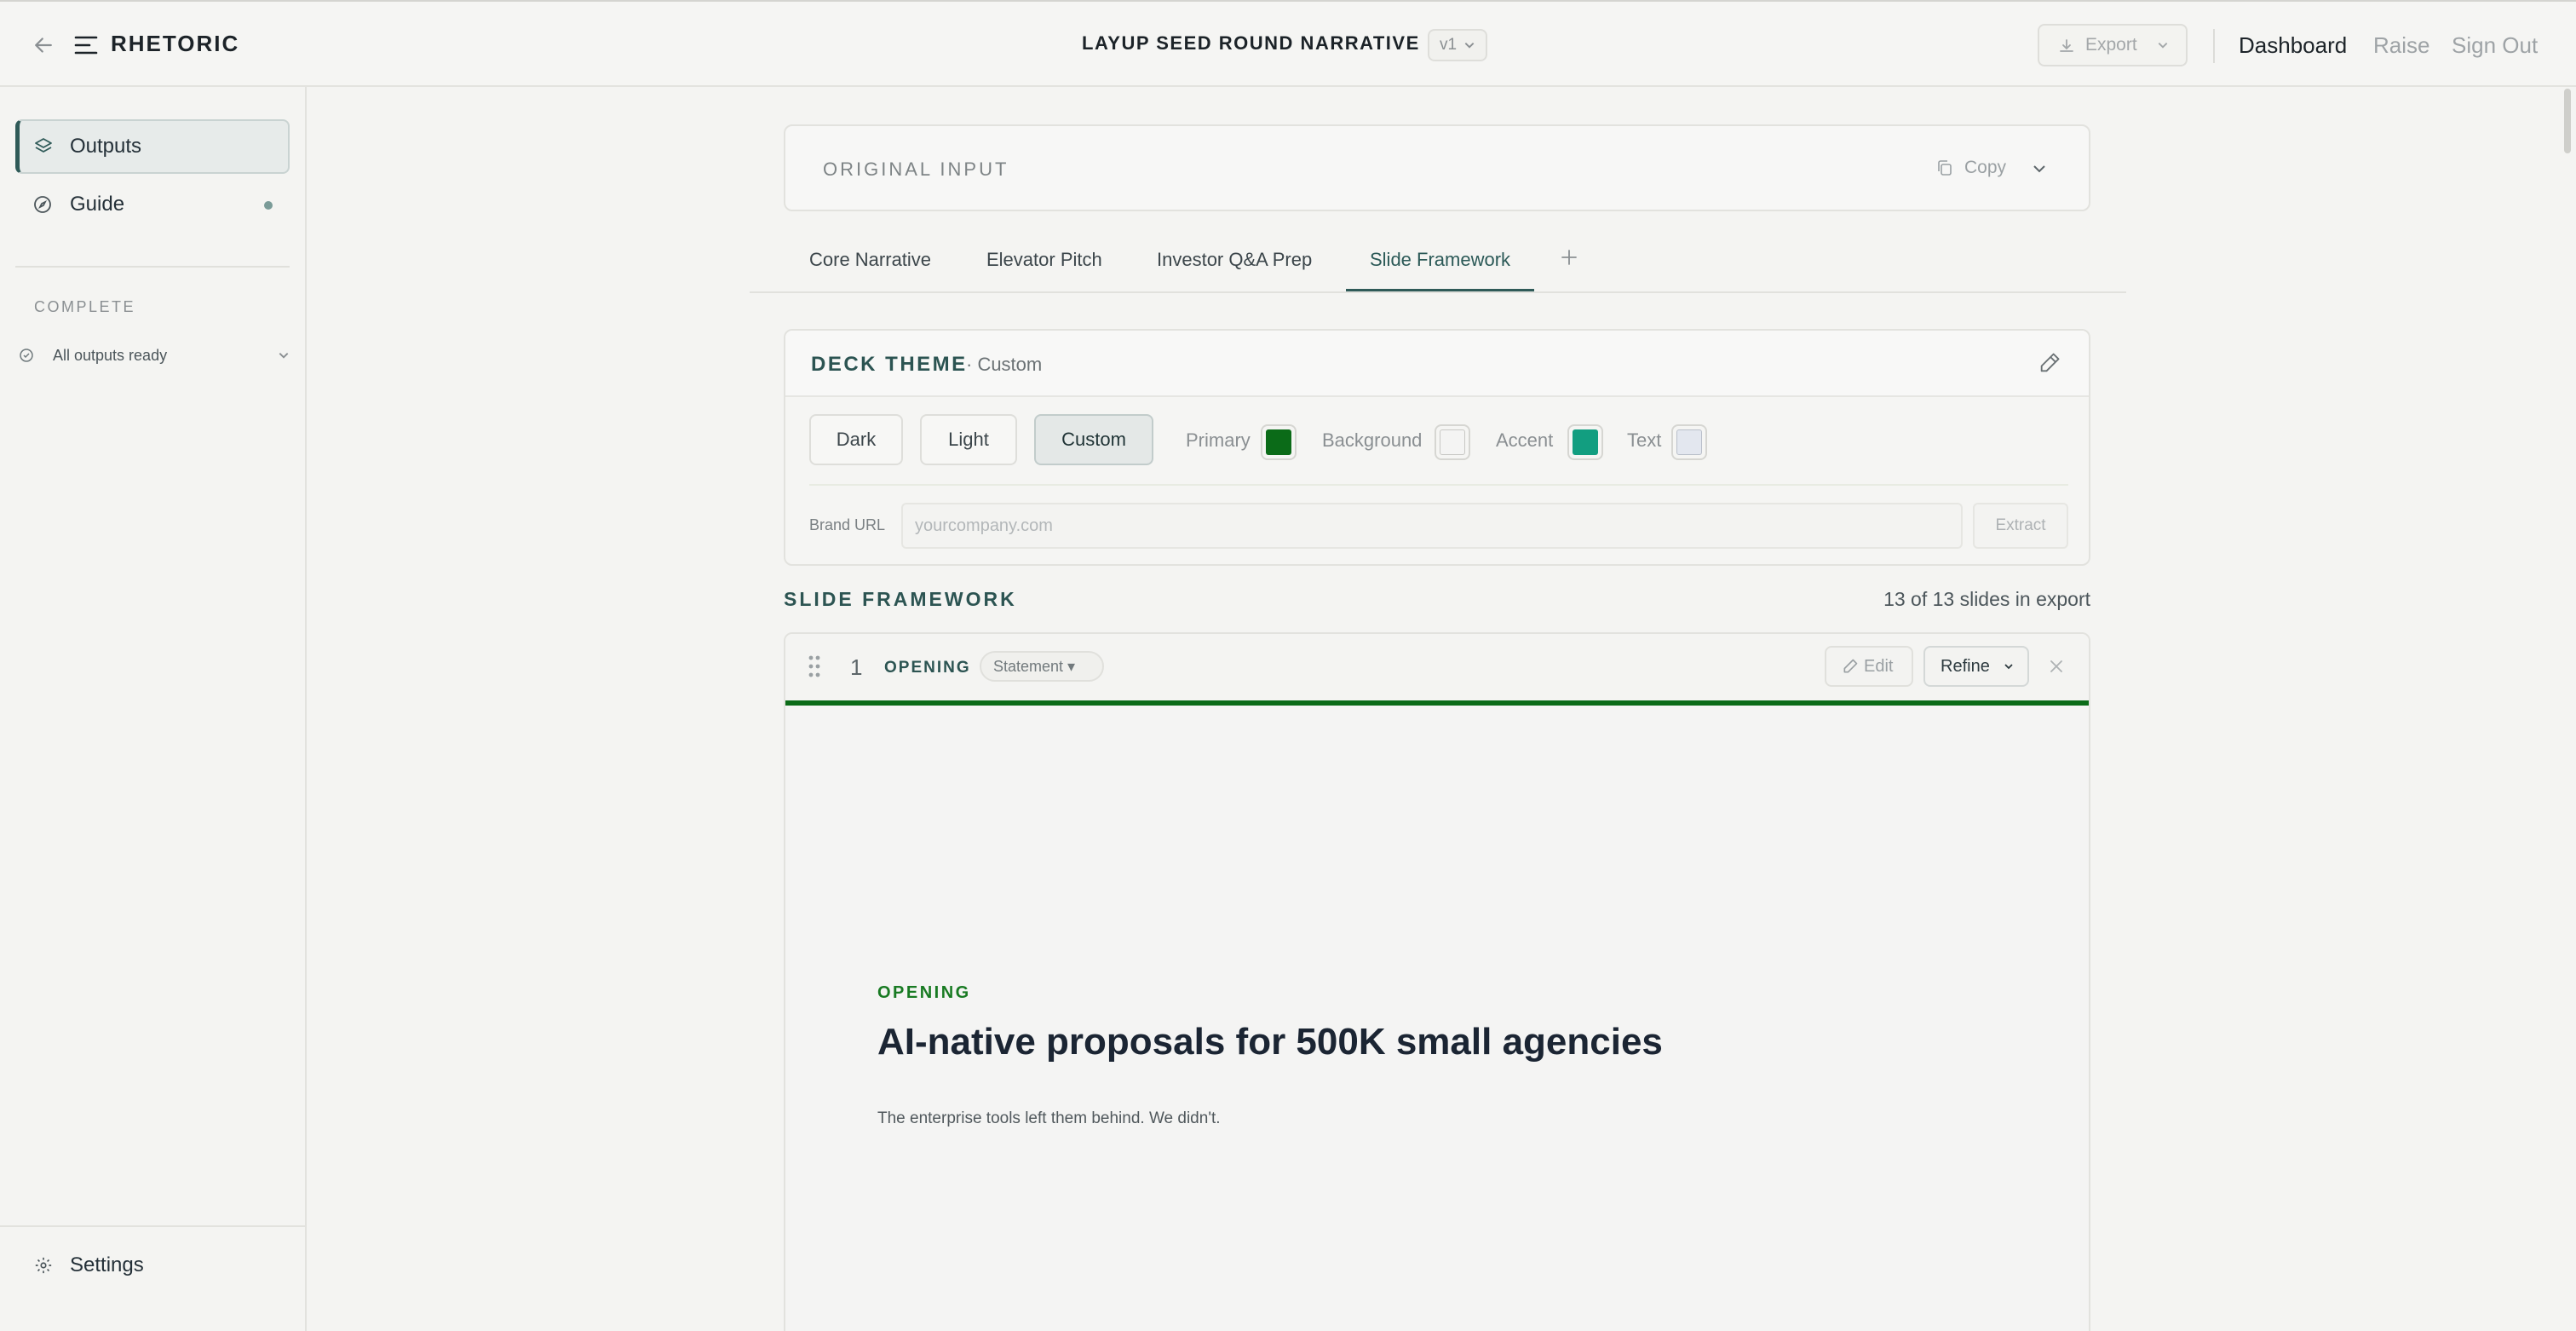 This screenshot has width=2576, height=1331. What do you see at coordinates (901, 599) in the screenshot?
I see `slide-framework-heading: SLIDE FRAMEWORK` at bounding box center [901, 599].